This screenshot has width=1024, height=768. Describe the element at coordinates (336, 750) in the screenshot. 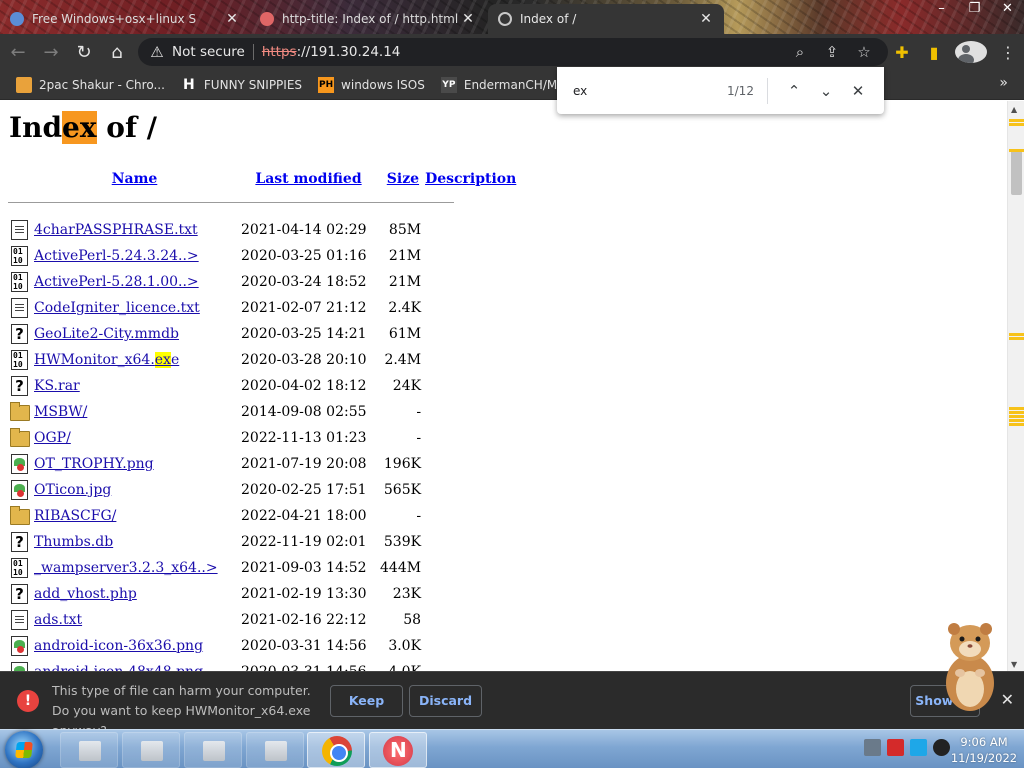

I see `chrome-taskbar-button` at that location.